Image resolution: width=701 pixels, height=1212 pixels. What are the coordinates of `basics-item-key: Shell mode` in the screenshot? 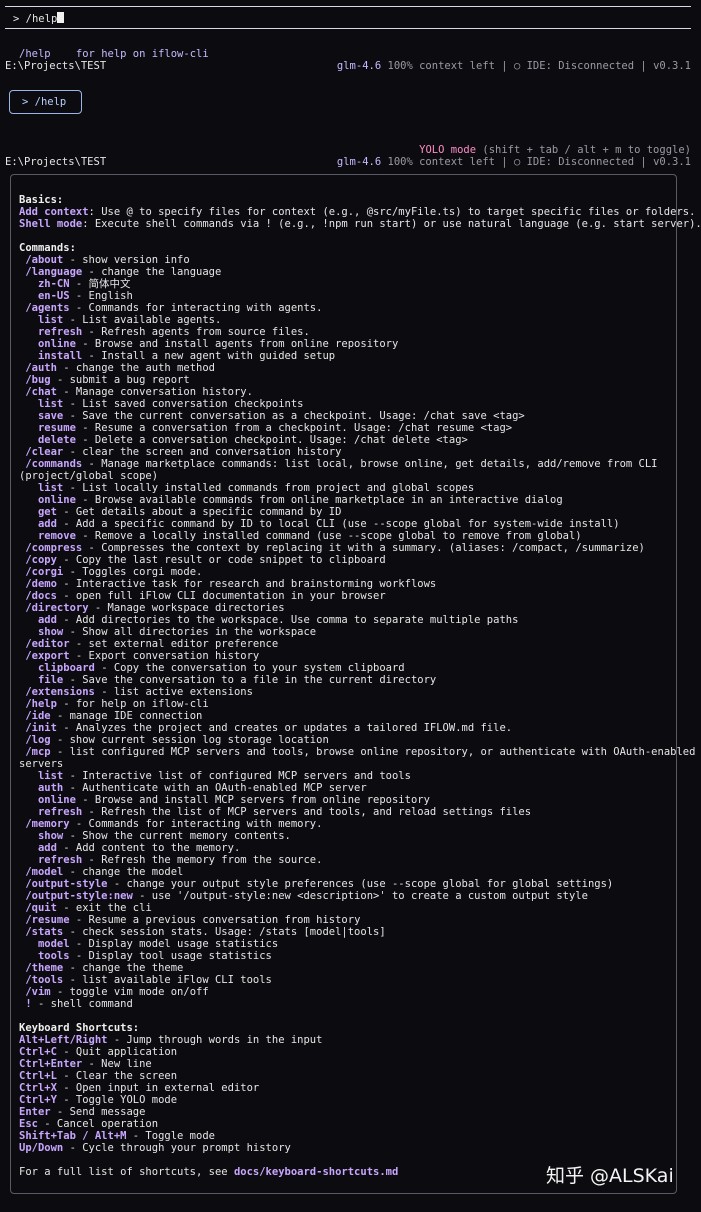 It's located at (51, 224).